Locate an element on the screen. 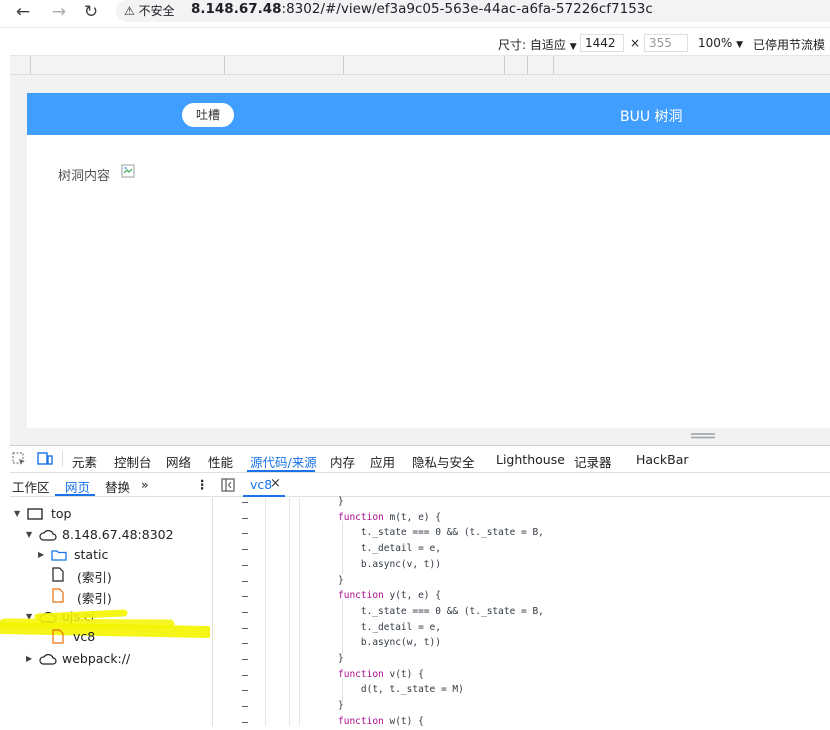 This screenshot has width=830, height=730. tucao-button: 吐槽 is located at coordinates (208, 115).